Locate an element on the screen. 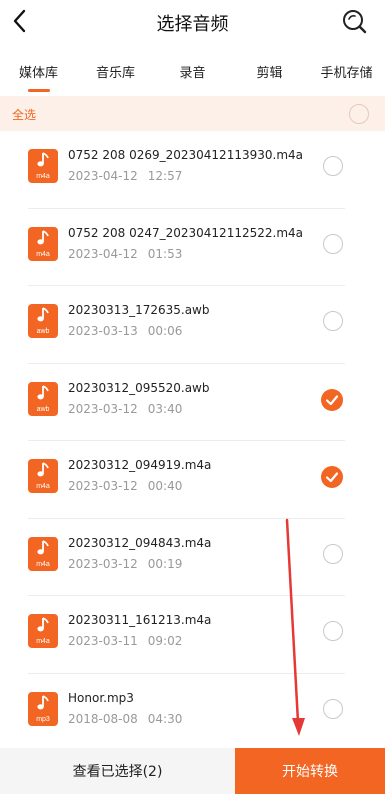  tab-phone-storage: 手机存储 is located at coordinates (346, 78).